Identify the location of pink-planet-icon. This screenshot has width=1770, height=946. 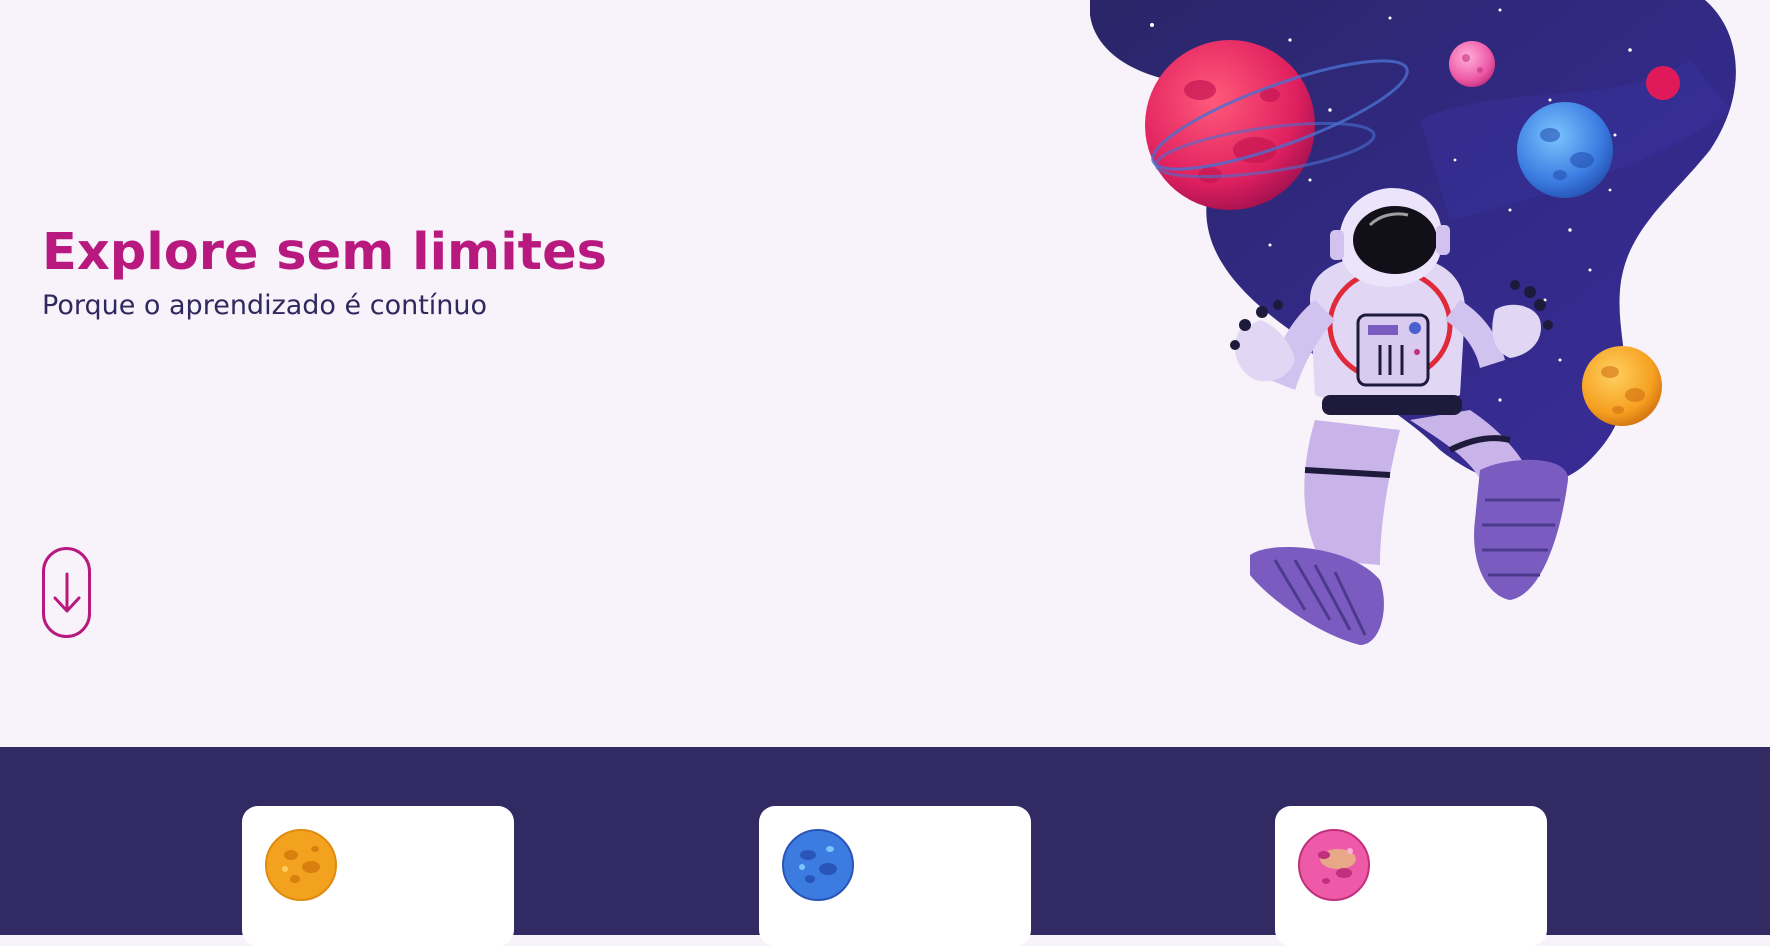
(1334, 865).